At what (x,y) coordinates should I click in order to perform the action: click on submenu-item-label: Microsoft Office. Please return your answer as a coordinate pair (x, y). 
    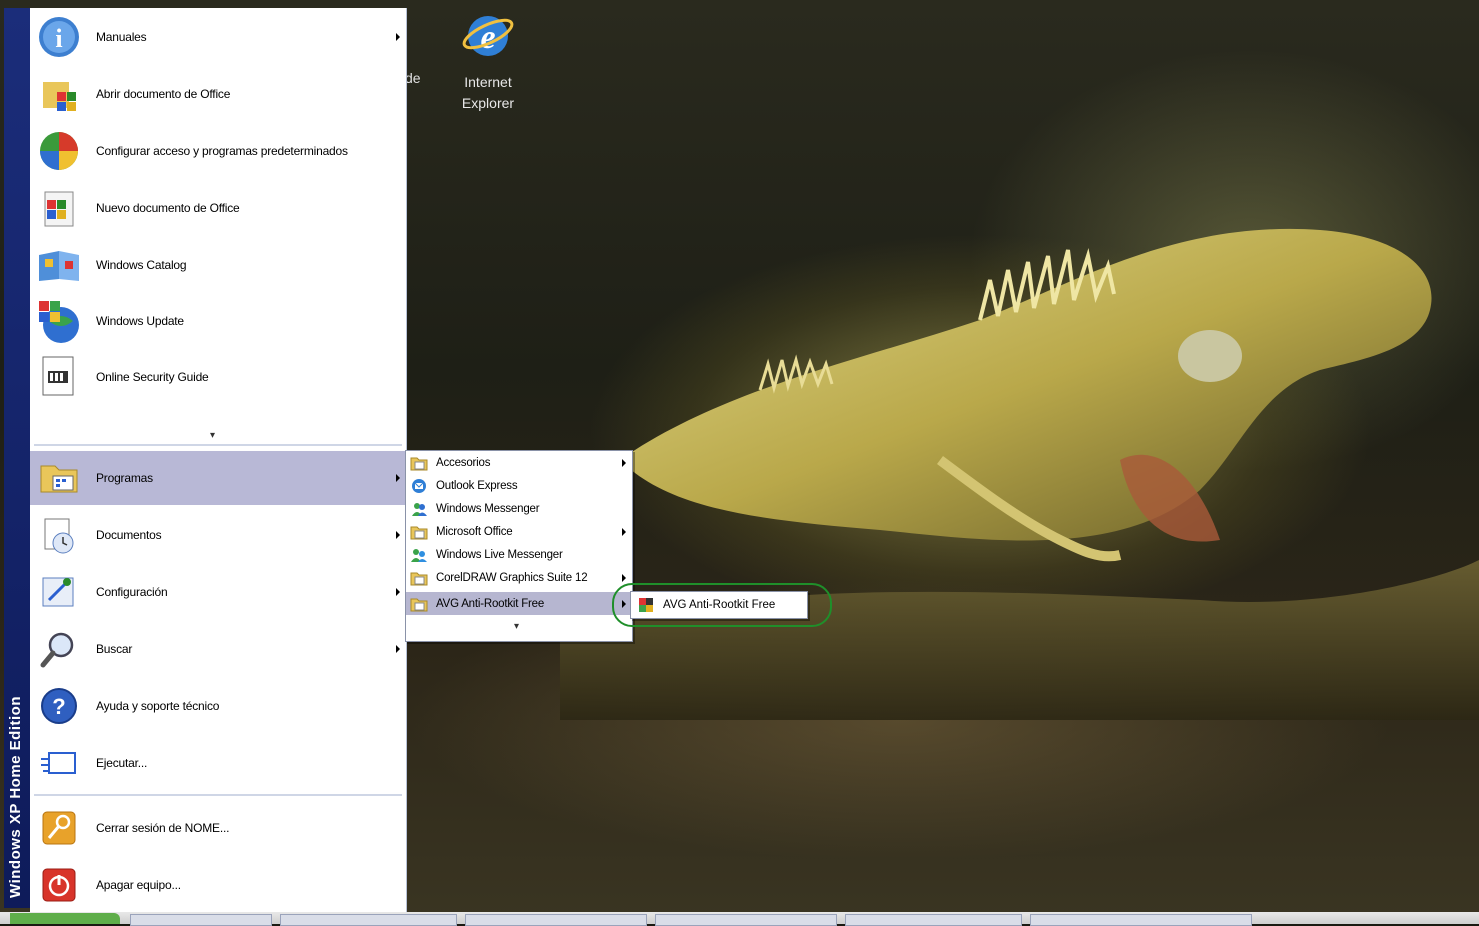
    Looking at the image, I should click on (474, 531).